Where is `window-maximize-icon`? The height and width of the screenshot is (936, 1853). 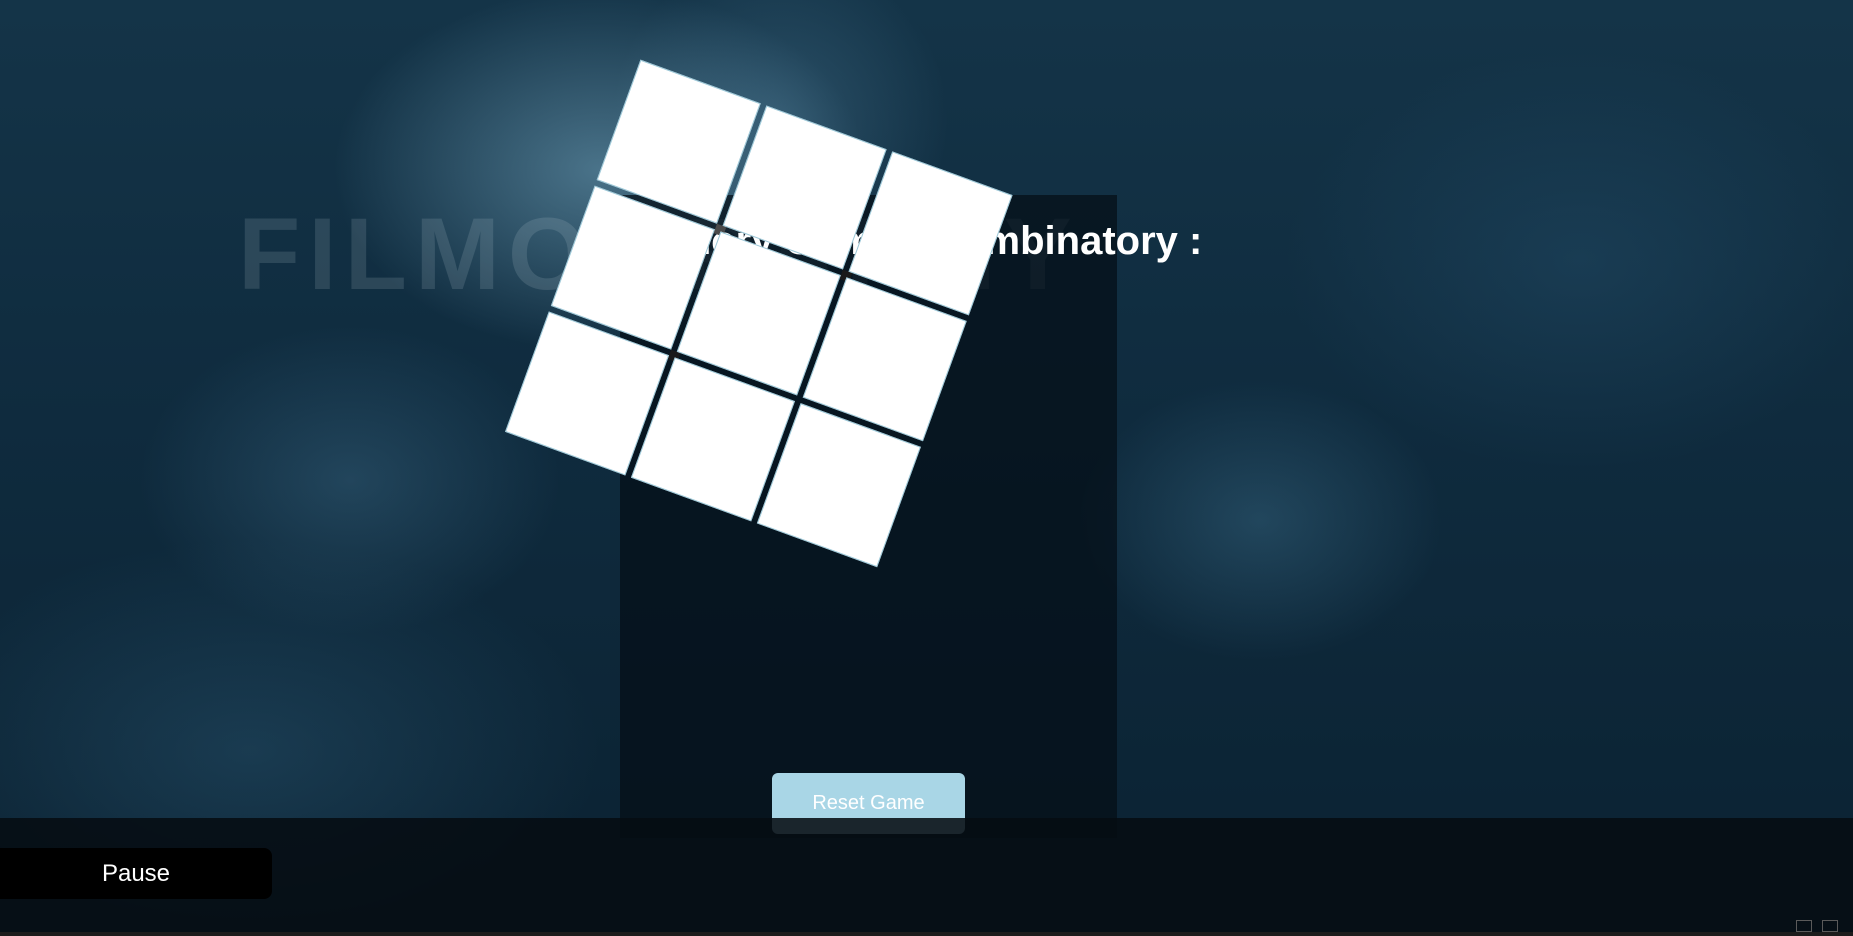
window-maximize-icon is located at coordinates (1830, 926).